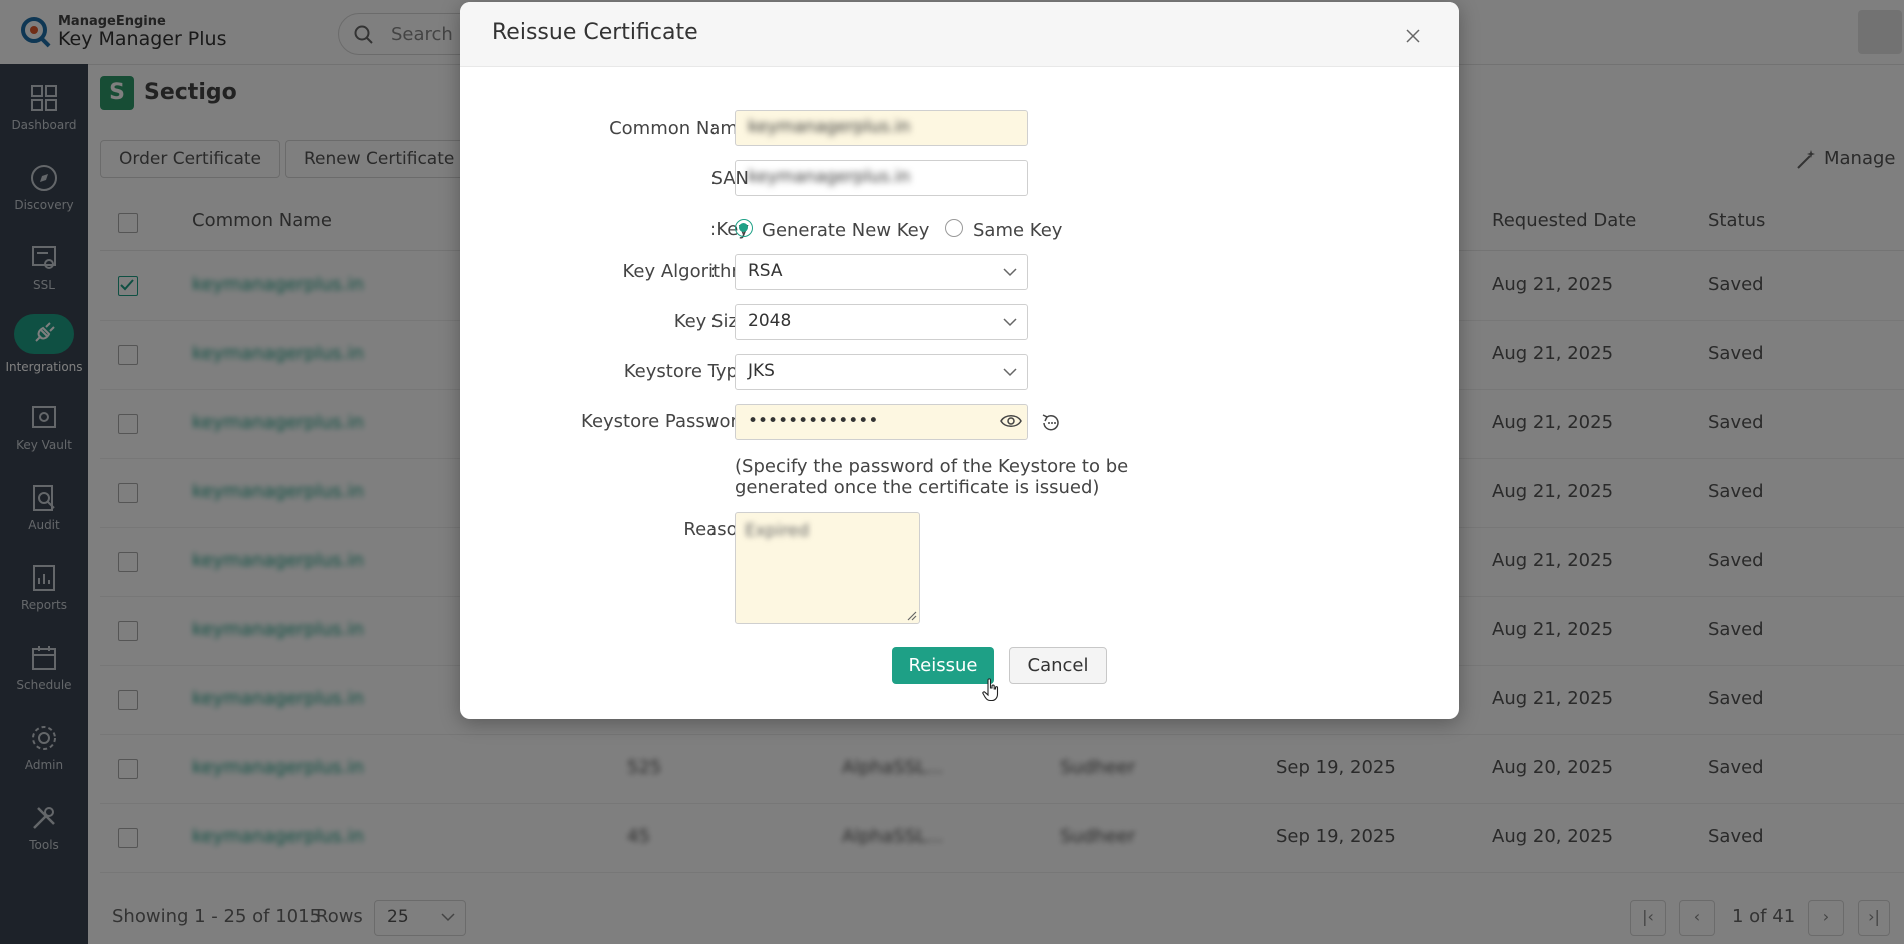 Image resolution: width=1904 pixels, height=944 pixels. I want to click on dialog-title: Reissue Certificate, so click(595, 32).